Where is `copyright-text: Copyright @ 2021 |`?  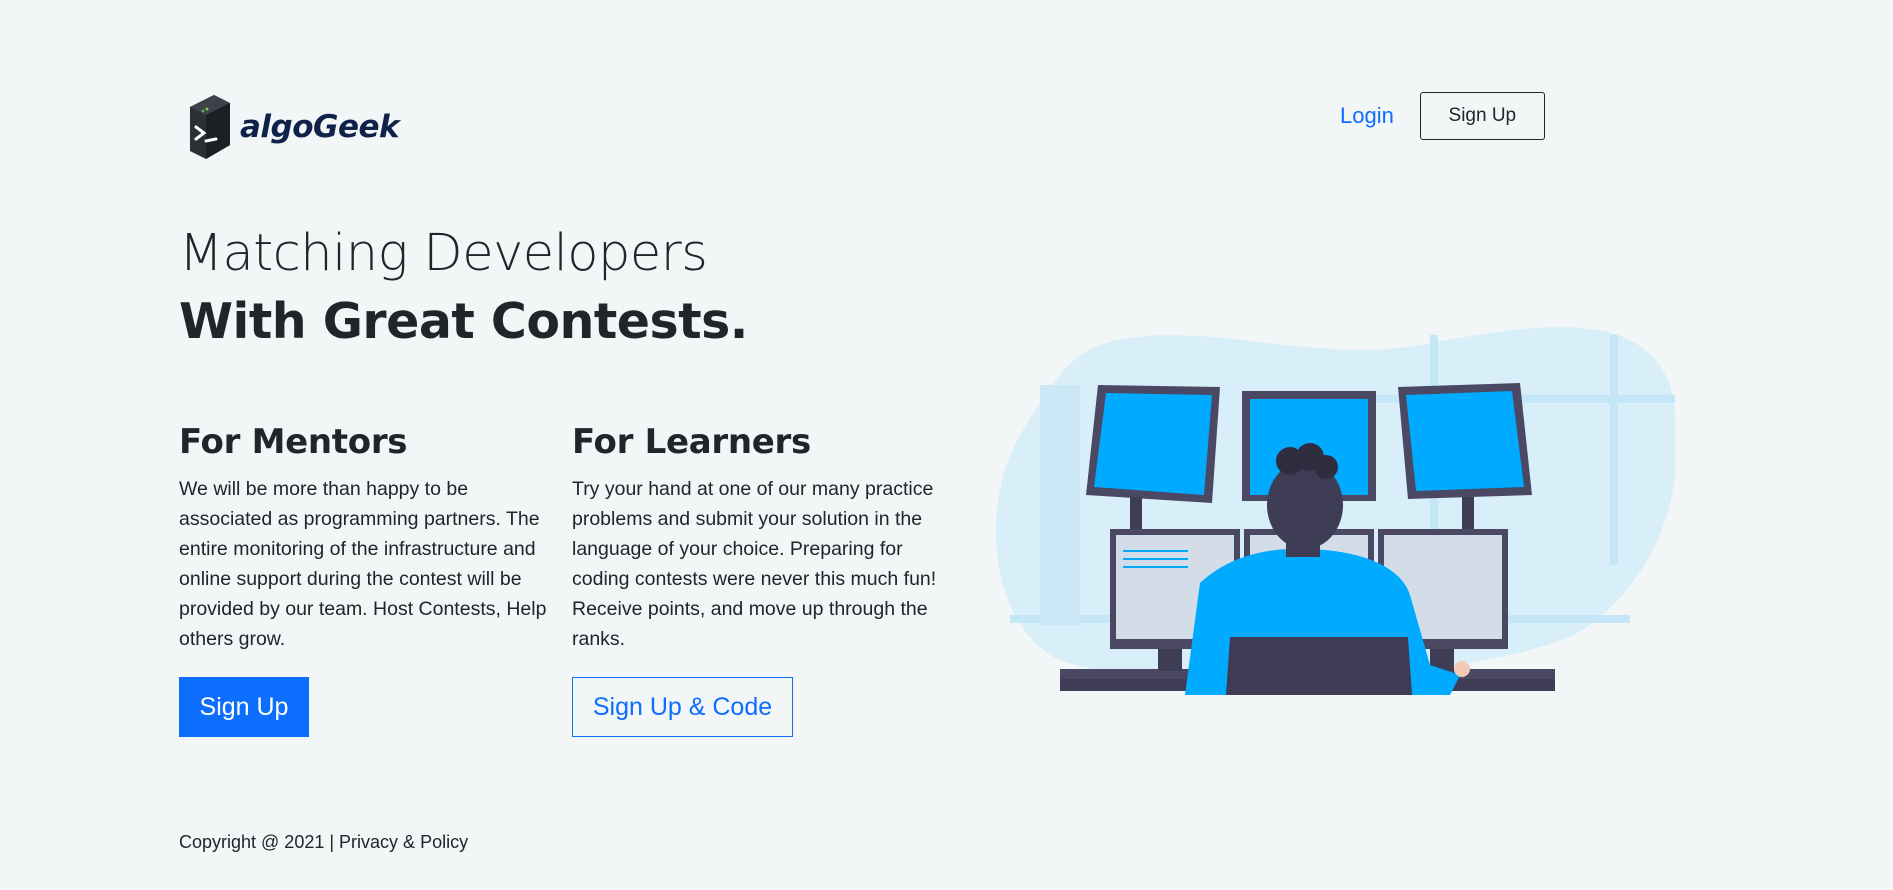 copyright-text: Copyright @ 2021 | is located at coordinates (257, 842).